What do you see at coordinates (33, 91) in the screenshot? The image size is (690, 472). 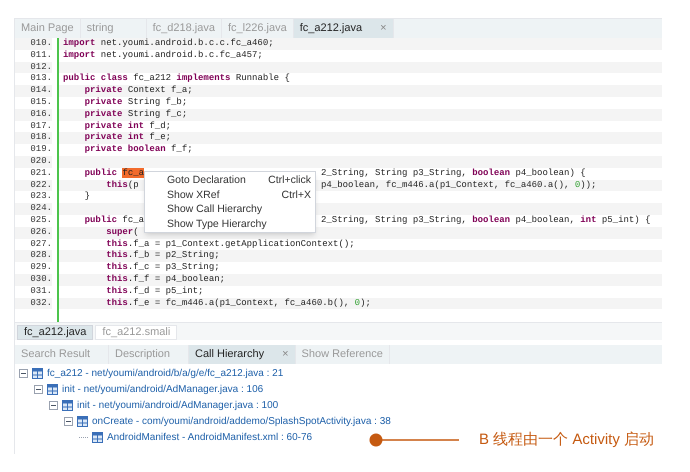 I see `line-number: 014.` at bounding box center [33, 91].